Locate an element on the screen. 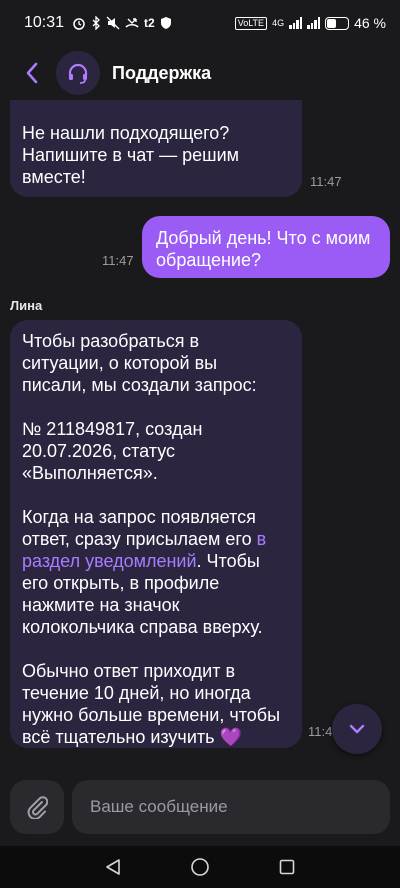  message-text: Добрый день! Что с моим обращение? is located at coordinates (263, 249).